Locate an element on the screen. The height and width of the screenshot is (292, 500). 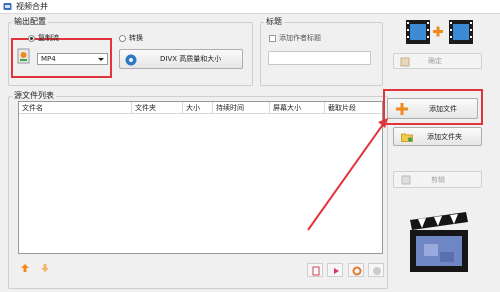
settings-button is located at coordinates (356, 270).